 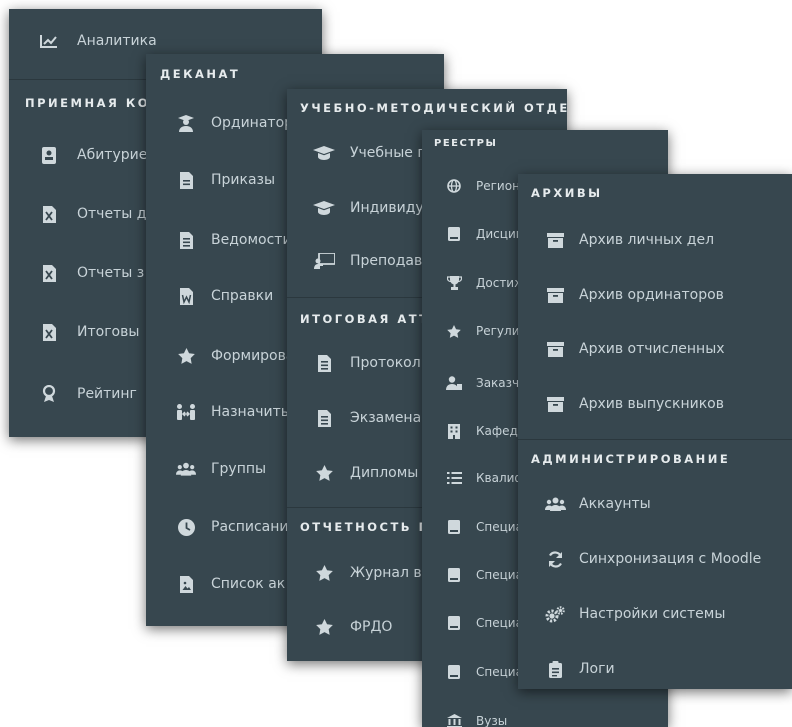 What do you see at coordinates (200, 74) in the screenshot?
I see `section-title-deans-office: ДЕКАНАТ` at bounding box center [200, 74].